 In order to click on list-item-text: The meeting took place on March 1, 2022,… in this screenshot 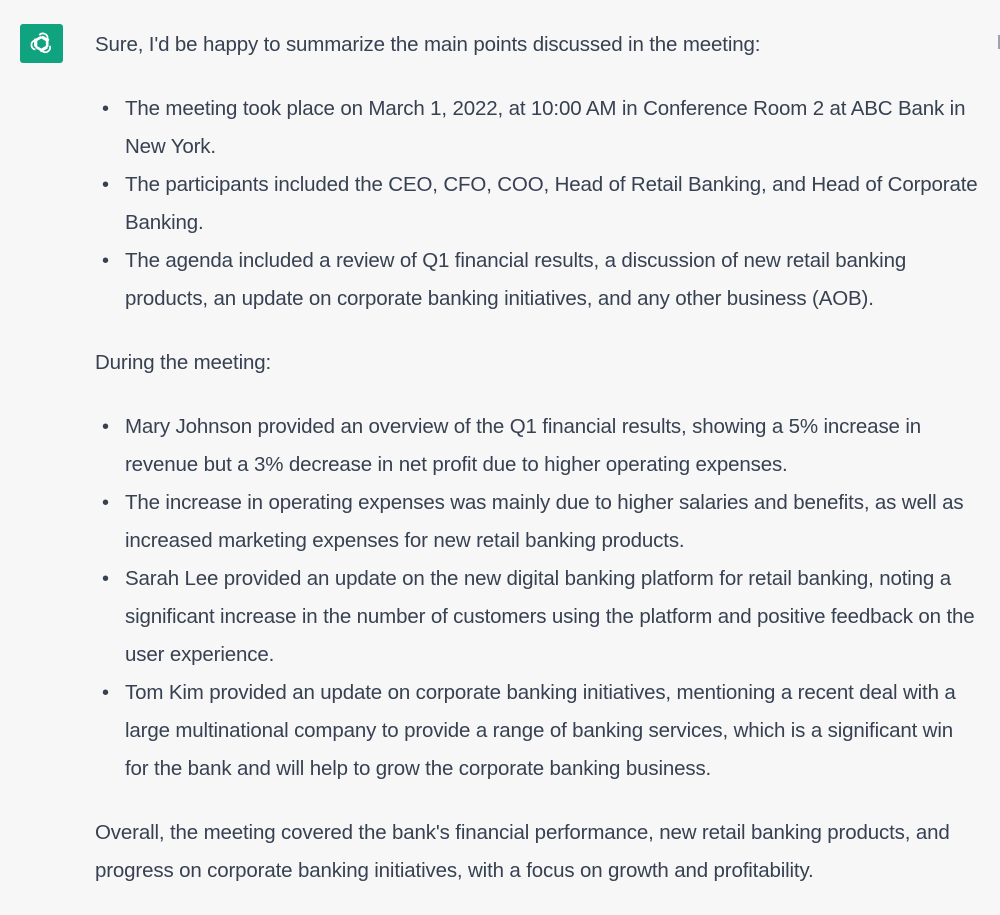, I will do `click(545, 127)`.